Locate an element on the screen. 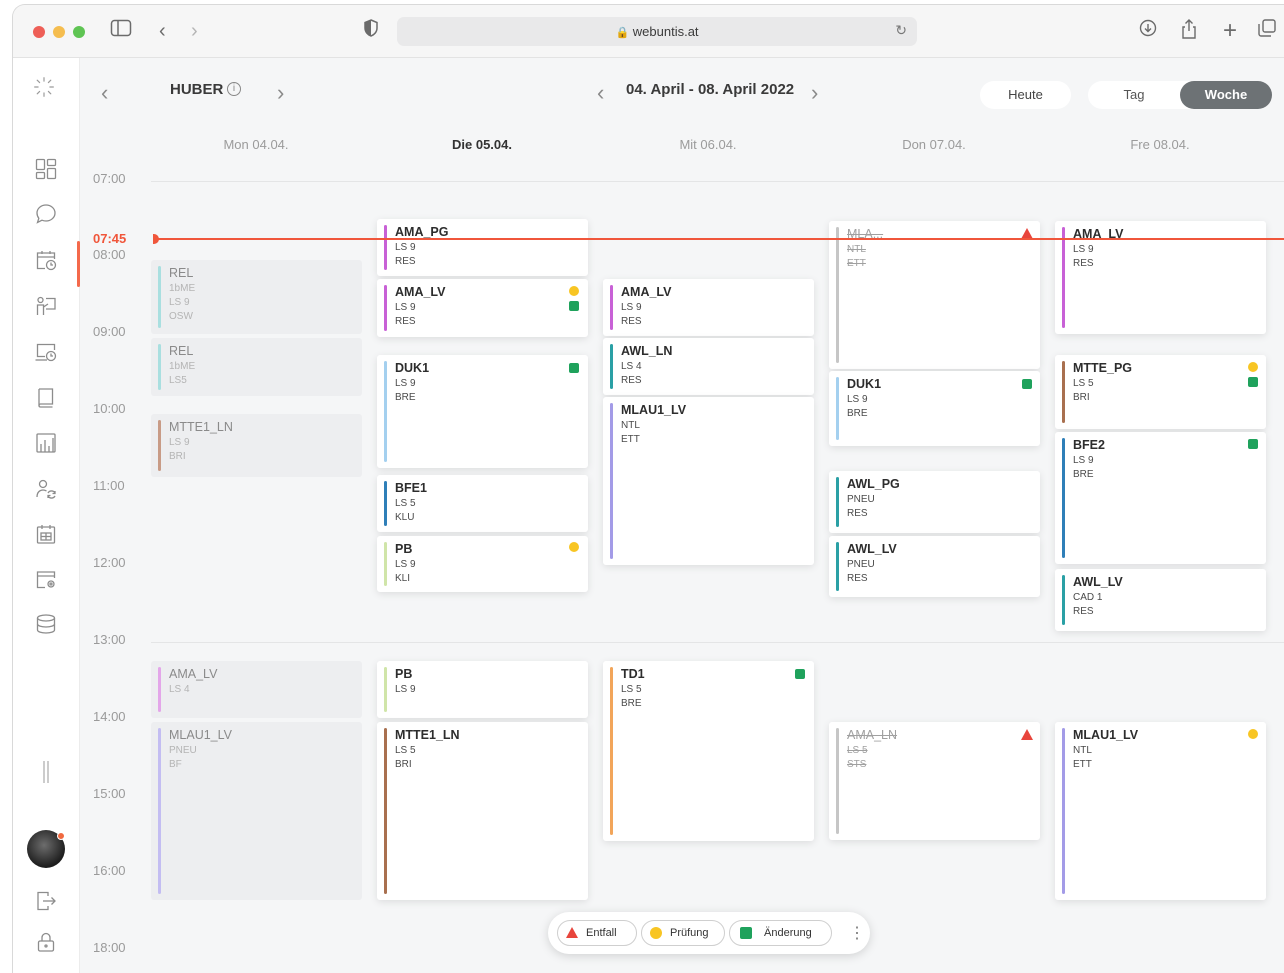 The image size is (1284, 973). lesson-card: MLAU1_LV PNEU BF is located at coordinates (256, 811).